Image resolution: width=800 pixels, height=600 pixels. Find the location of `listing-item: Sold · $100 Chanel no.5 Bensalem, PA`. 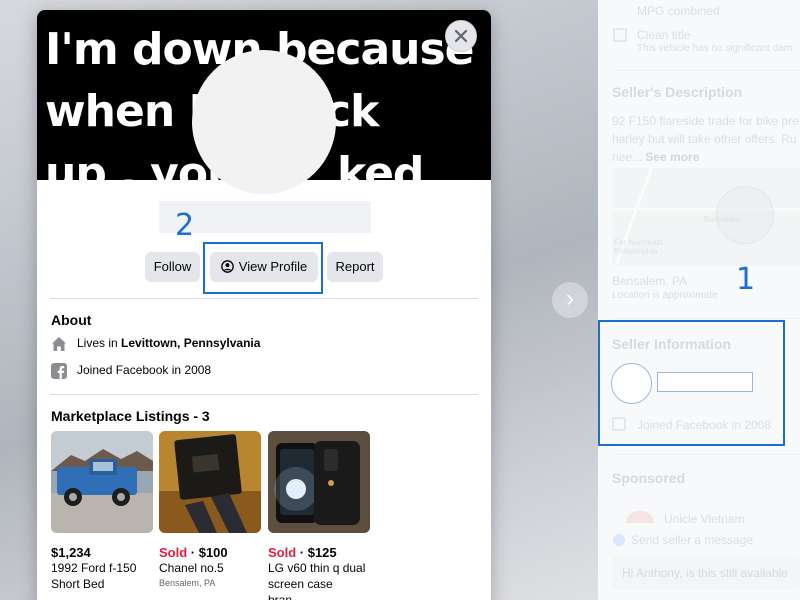

listing-item: Sold · $100 Chanel no.5 Bensalem, PA is located at coordinates (210, 509).